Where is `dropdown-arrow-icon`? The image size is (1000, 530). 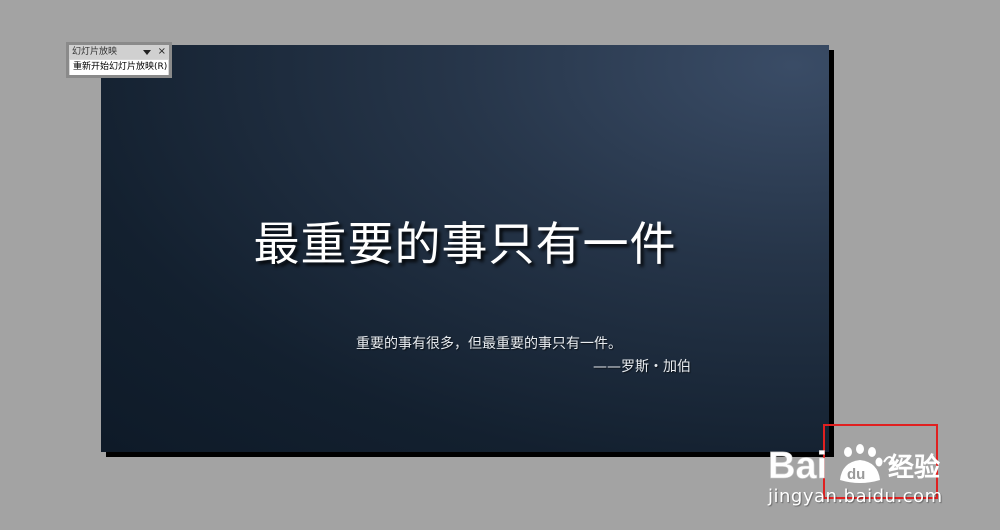
dropdown-arrow-icon is located at coordinates (147, 52).